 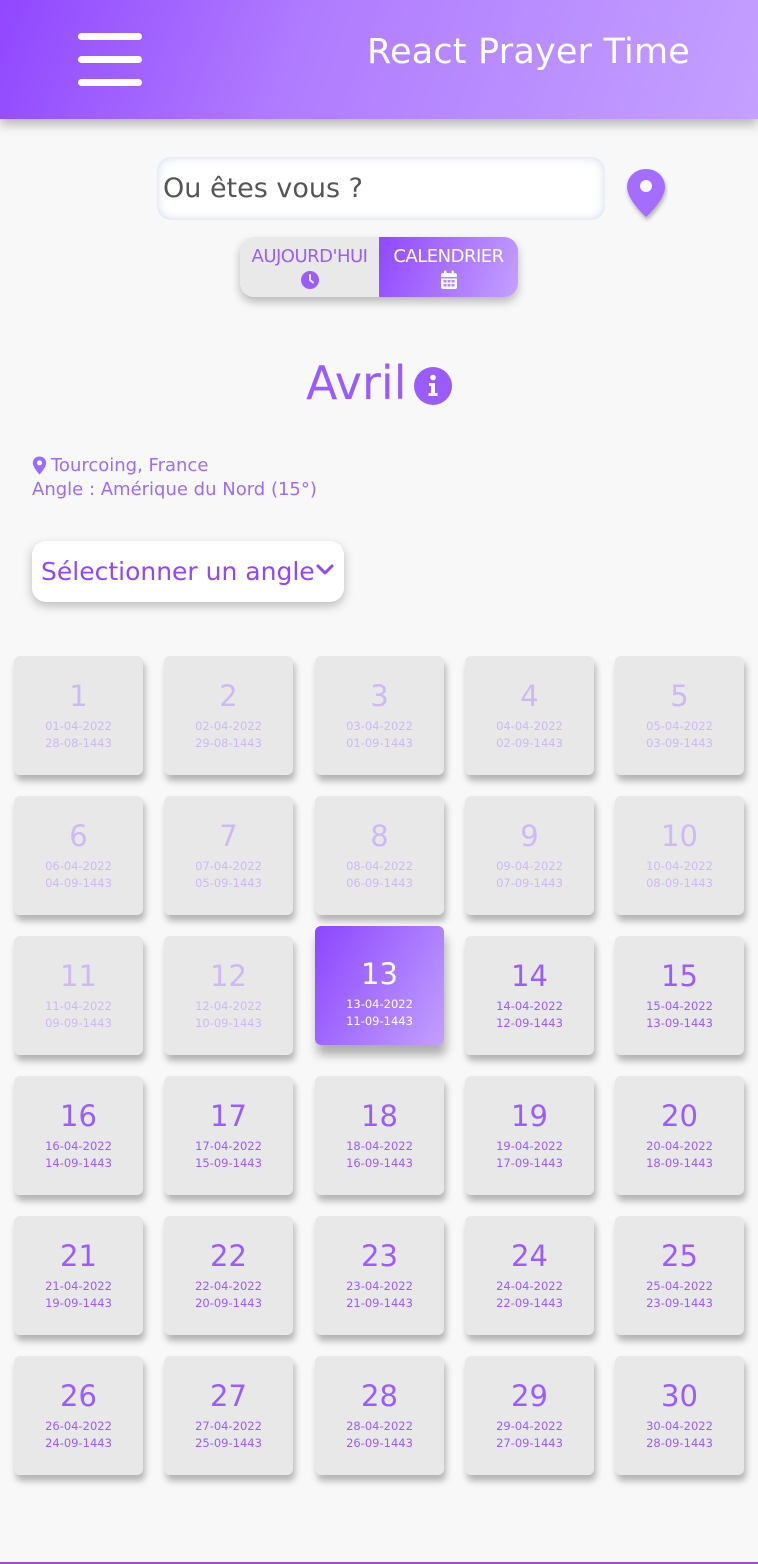 What do you see at coordinates (679, 1256) in the screenshot?
I see `day-number: 25` at bounding box center [679, 1256].